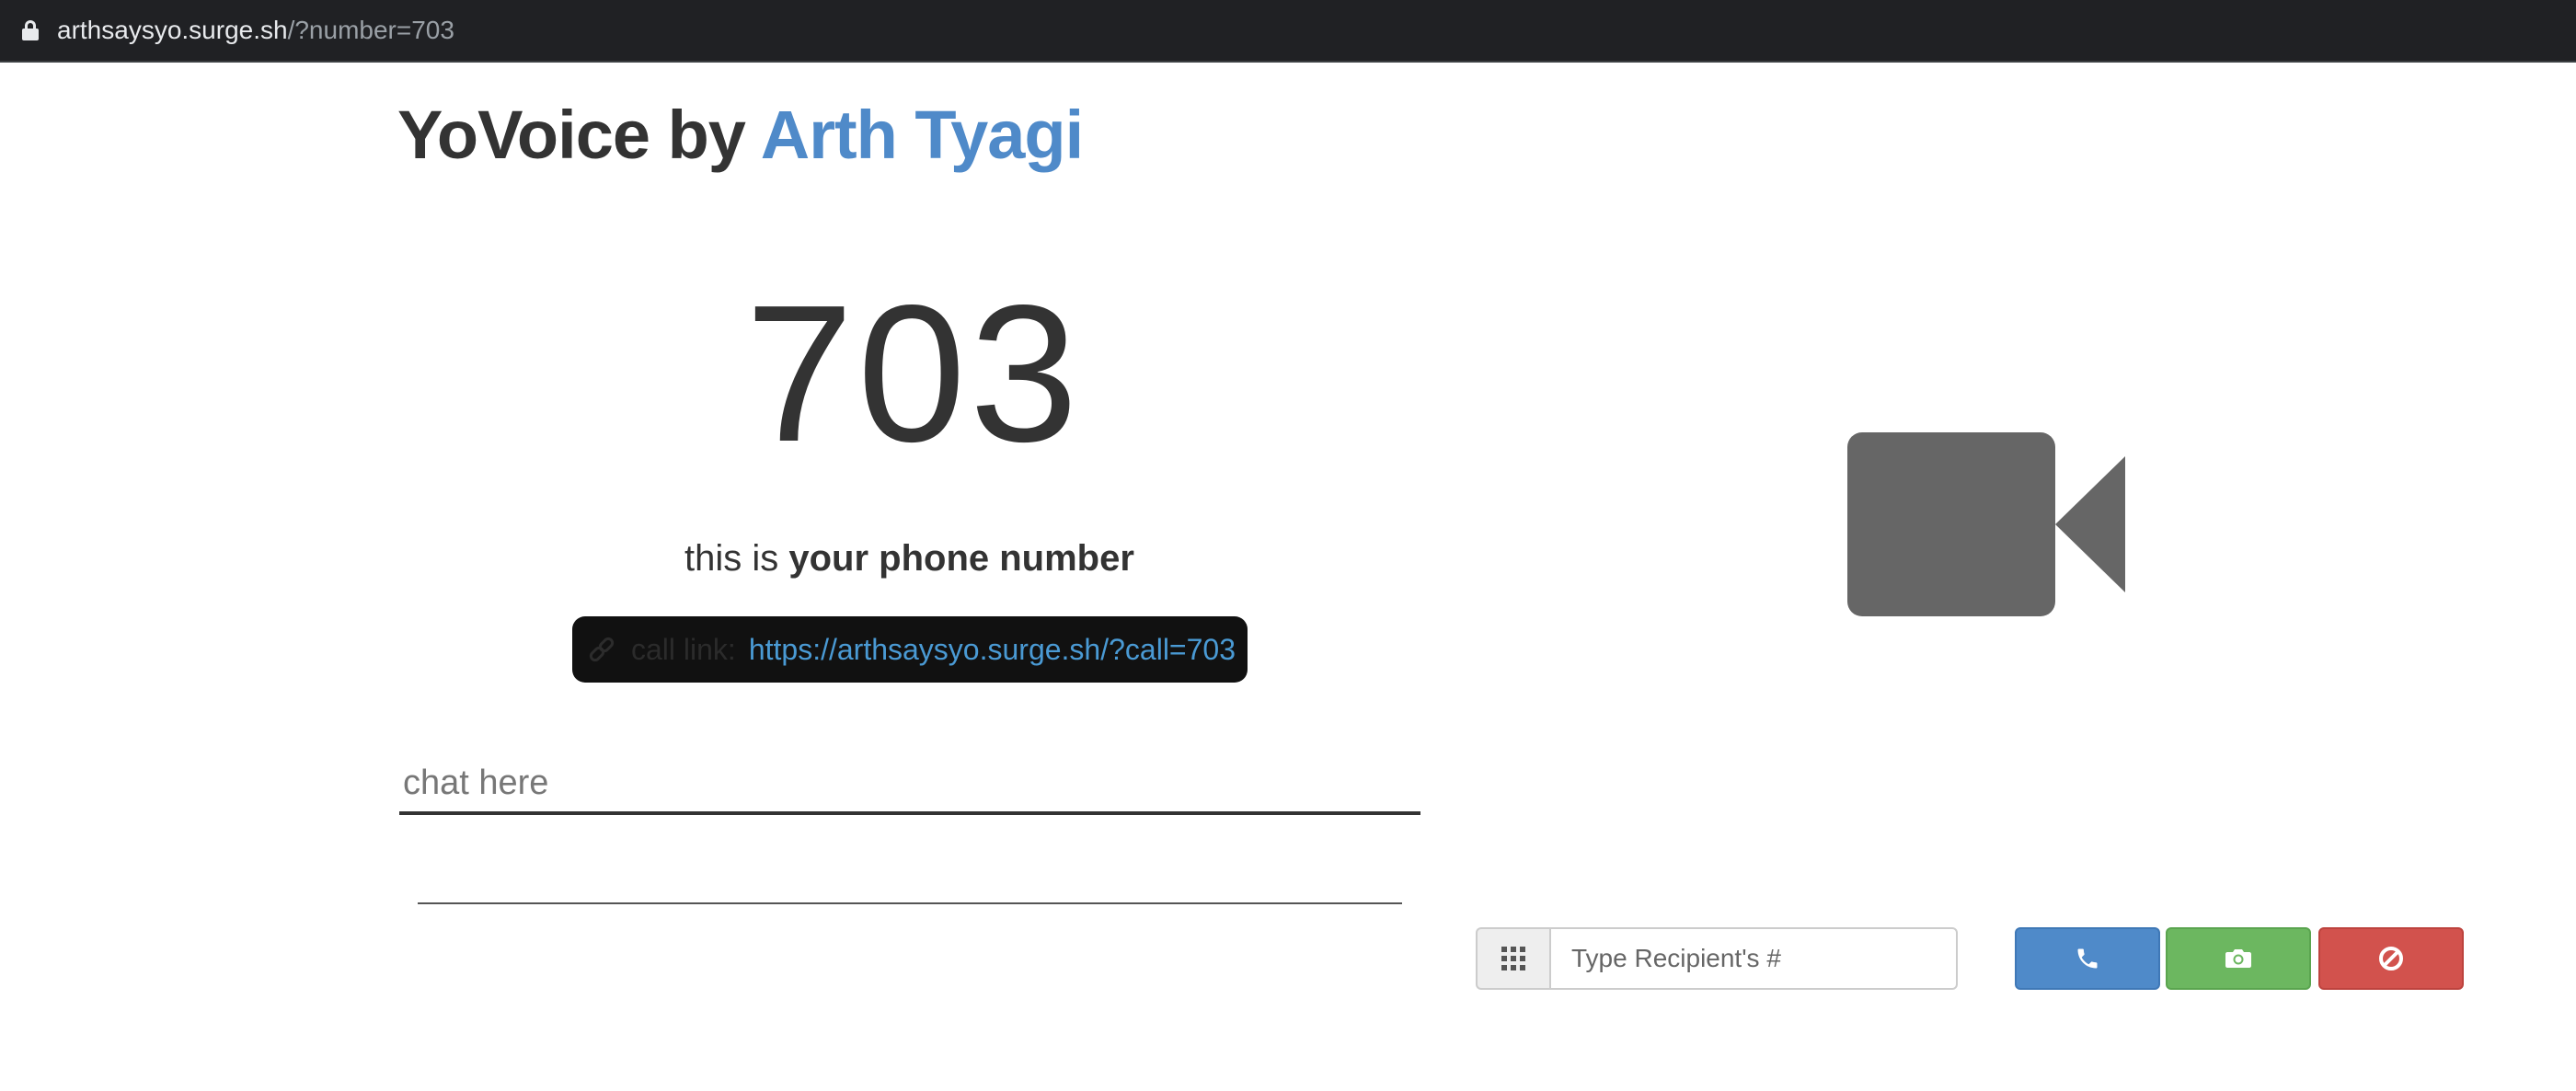 The width and height of the screenshot is (2576, 1091). Describe the element at coordinates (579, 135) in the screenshot. I see `title-prefix: YoVoice by` at that location.